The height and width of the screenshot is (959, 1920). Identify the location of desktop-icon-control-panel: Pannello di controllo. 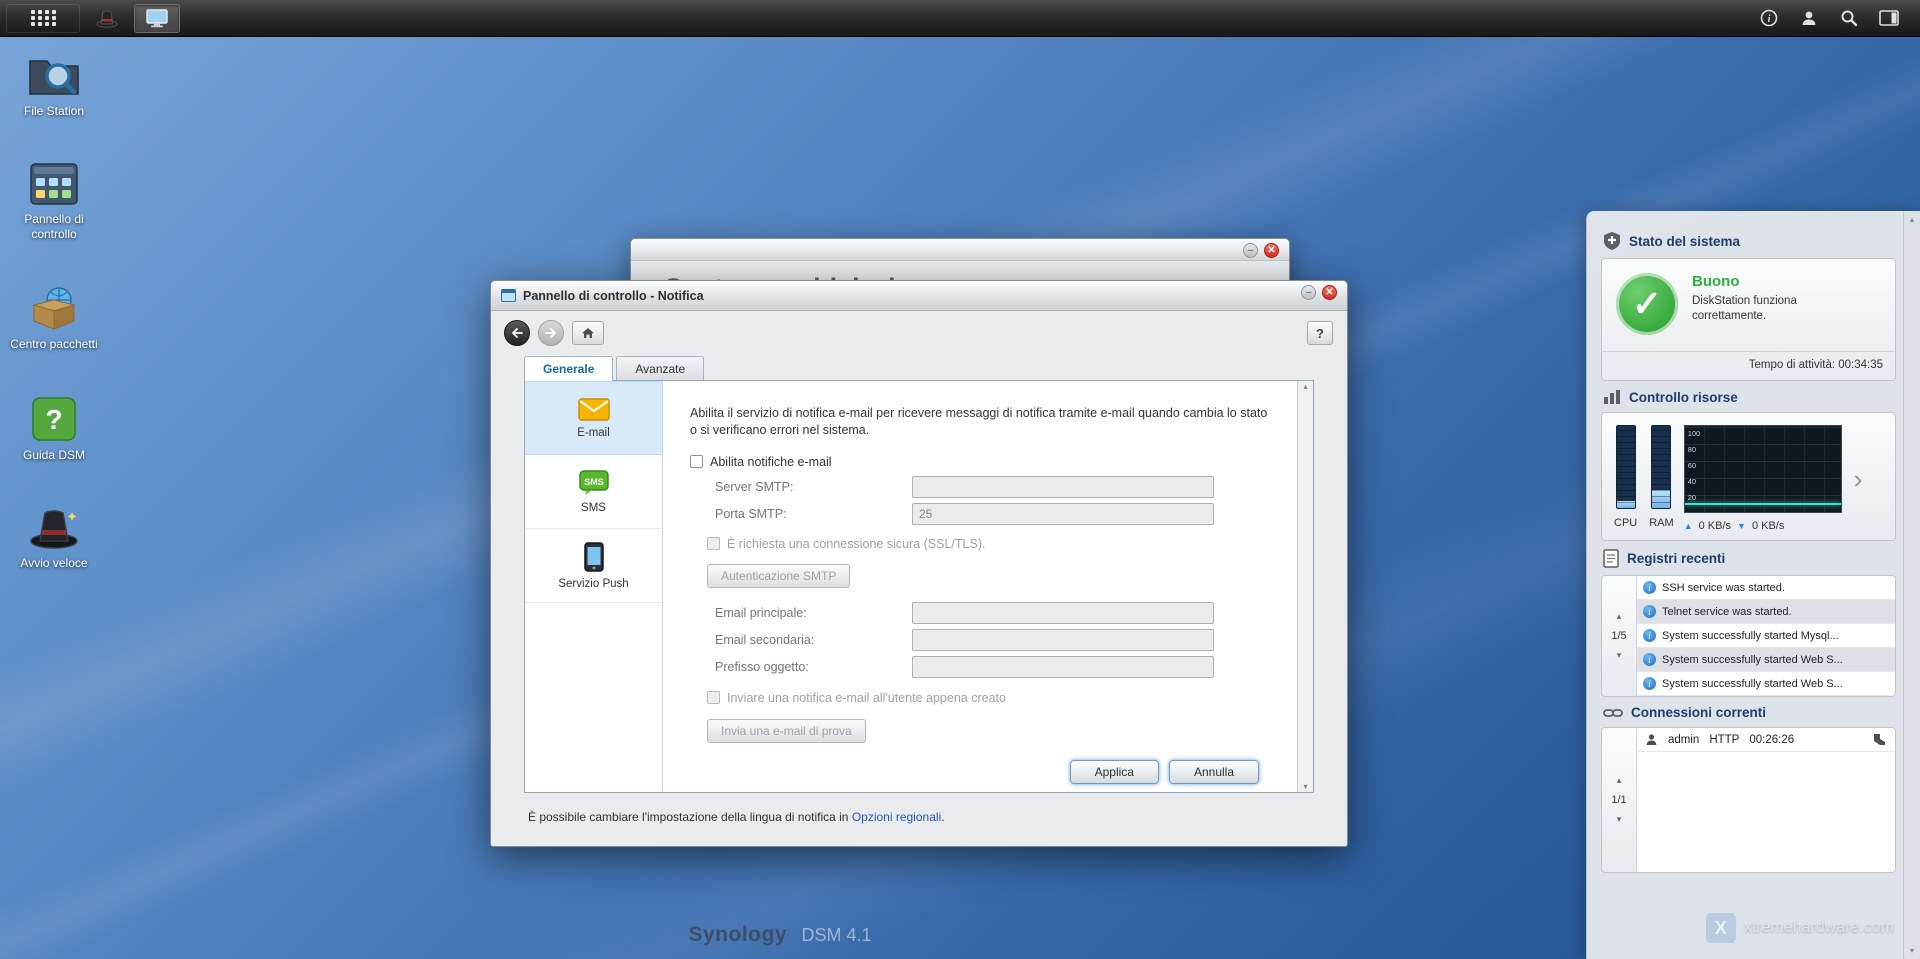
(54, 201).